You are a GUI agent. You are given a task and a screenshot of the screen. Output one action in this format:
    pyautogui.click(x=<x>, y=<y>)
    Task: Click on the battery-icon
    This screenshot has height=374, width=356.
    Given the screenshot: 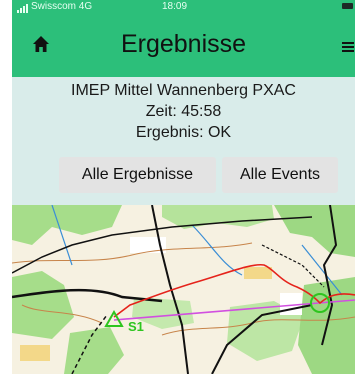 What is the action you would take?
    pyautogui.click(x=347, y=6)
    